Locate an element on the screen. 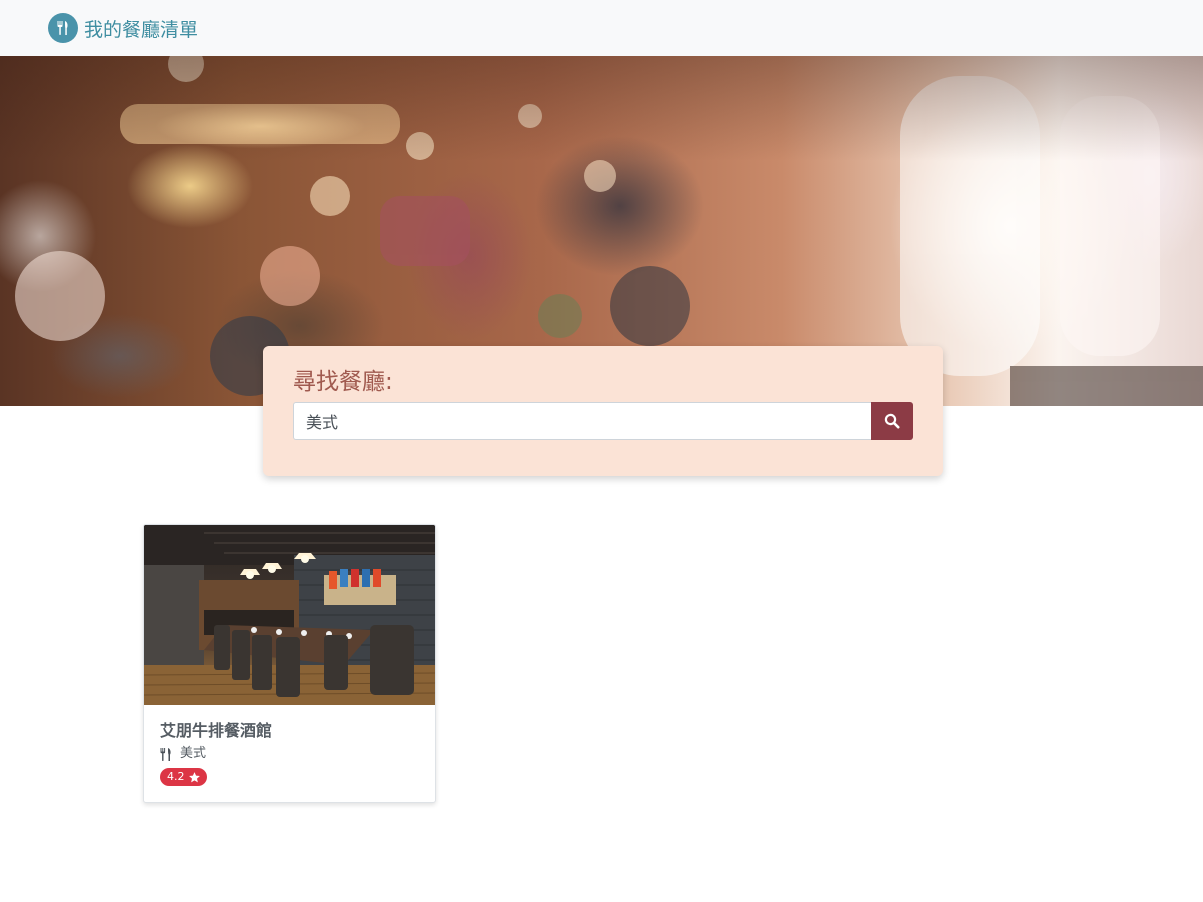 This screenshot has width=1203, height=902. search-form is located at coordinates (603, 421).